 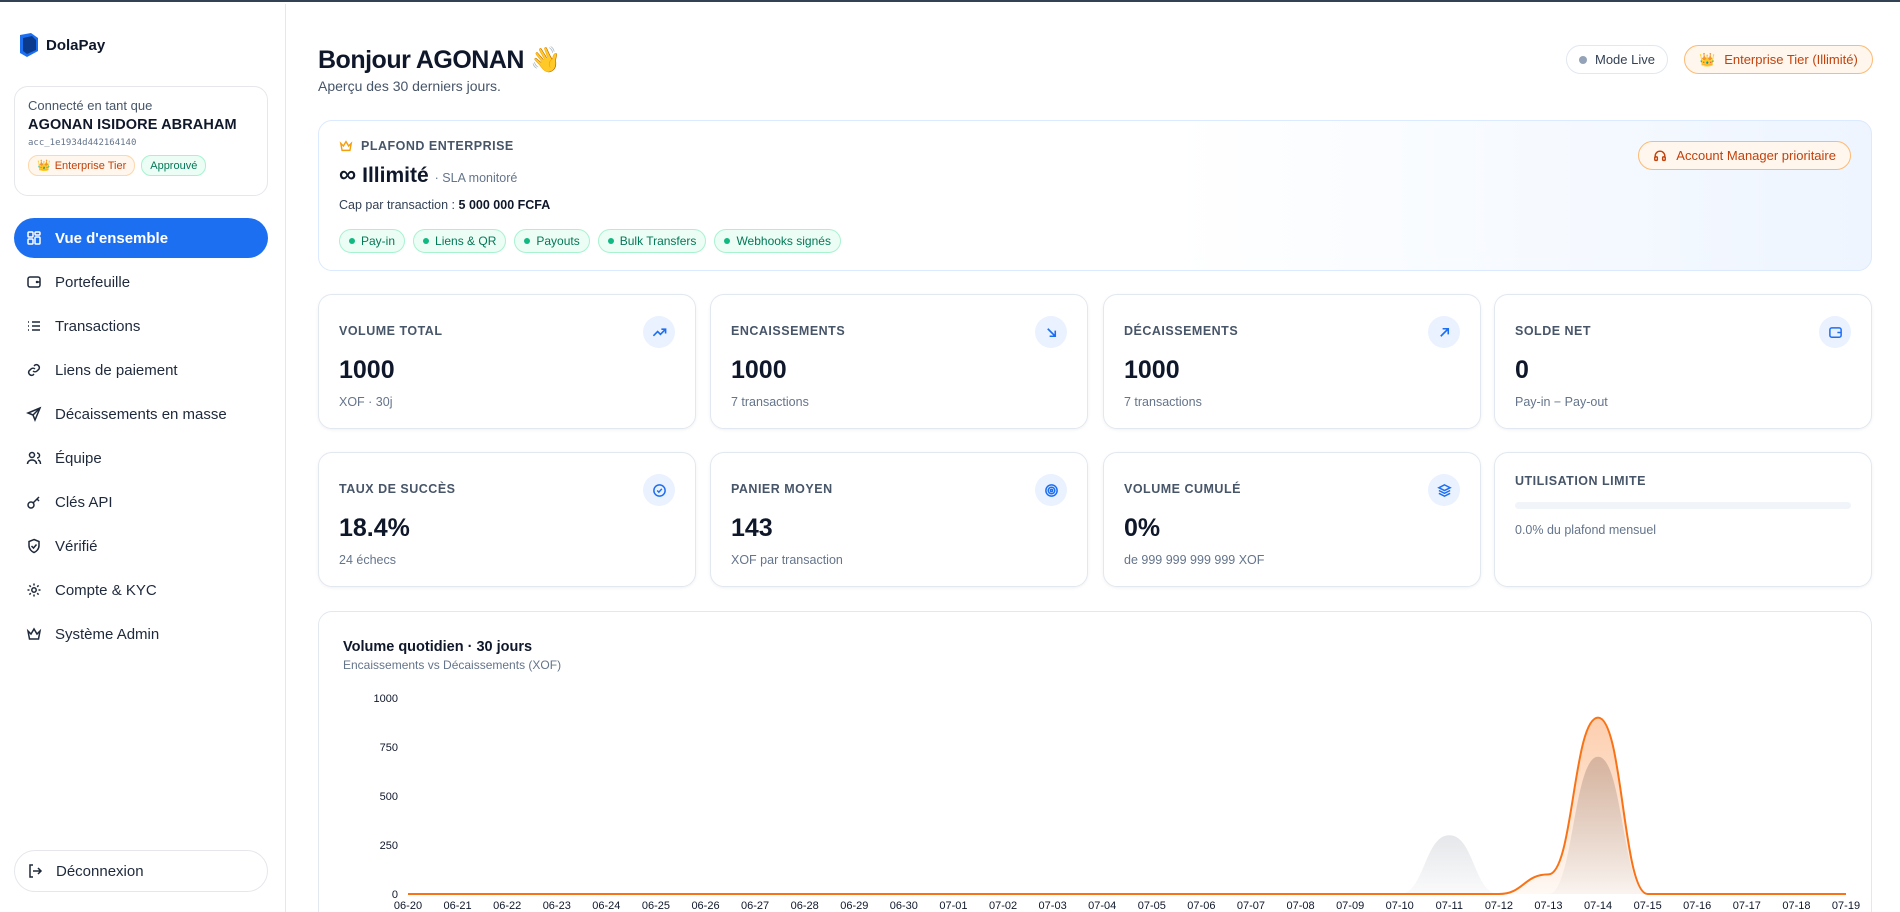 What do you see at coordinates (783, 241) in the screenshot?
I see `feature-tag-label: Webhooks signés` at bounding box center [783, 241].